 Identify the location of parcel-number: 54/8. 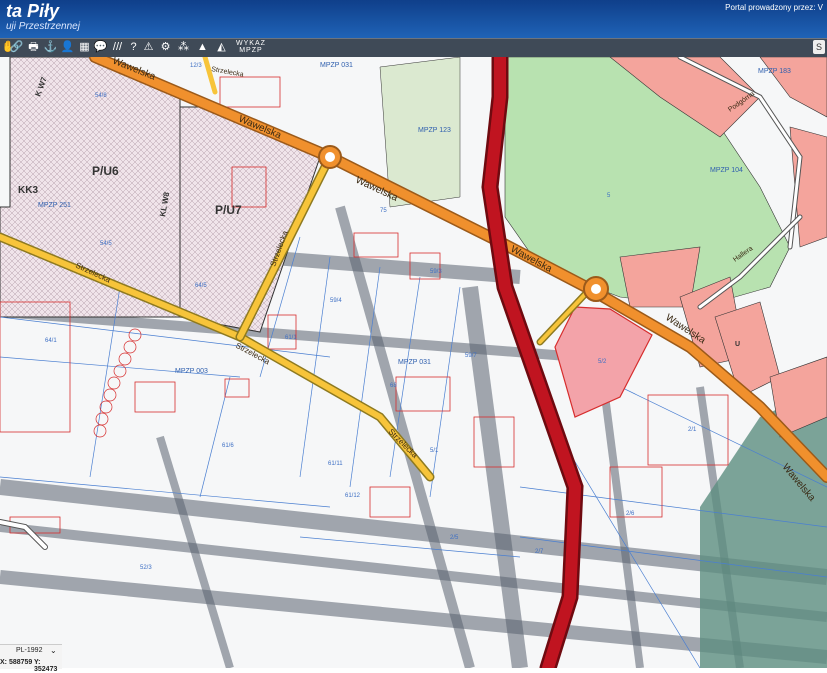
(101, 96).